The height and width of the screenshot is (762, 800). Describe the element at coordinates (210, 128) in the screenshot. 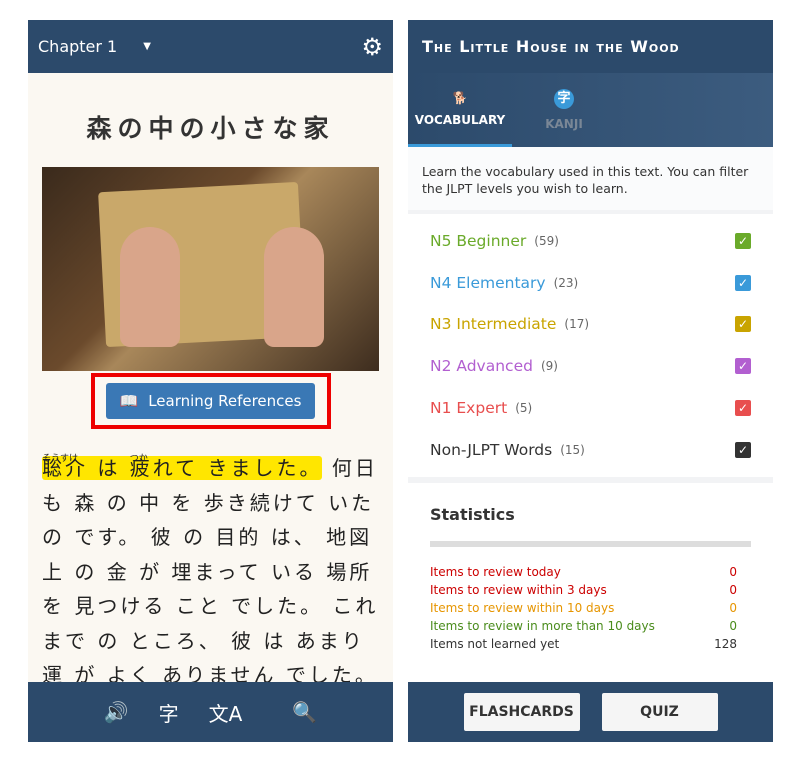

I see `story-title: 森の中の小さな家` at that location.